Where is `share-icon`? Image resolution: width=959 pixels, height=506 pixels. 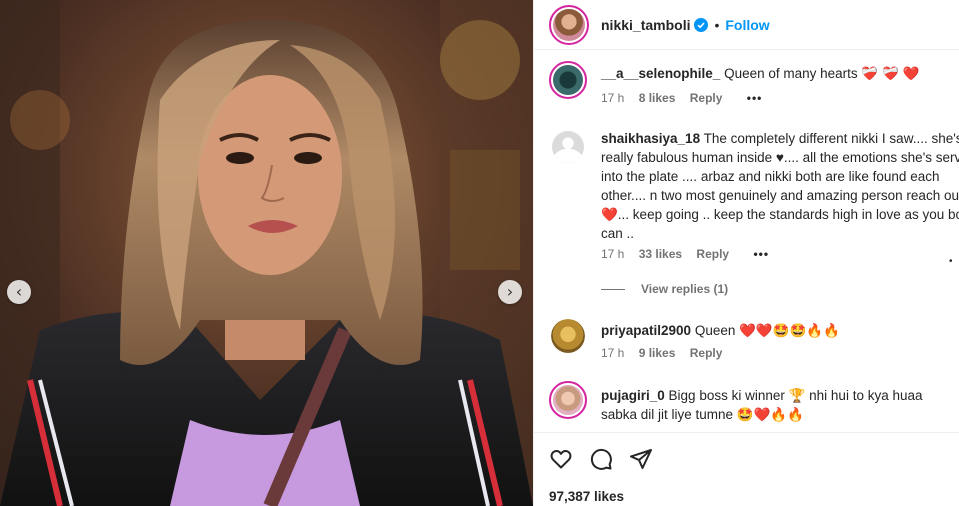
share-icon is located at coordinates (641, 459).